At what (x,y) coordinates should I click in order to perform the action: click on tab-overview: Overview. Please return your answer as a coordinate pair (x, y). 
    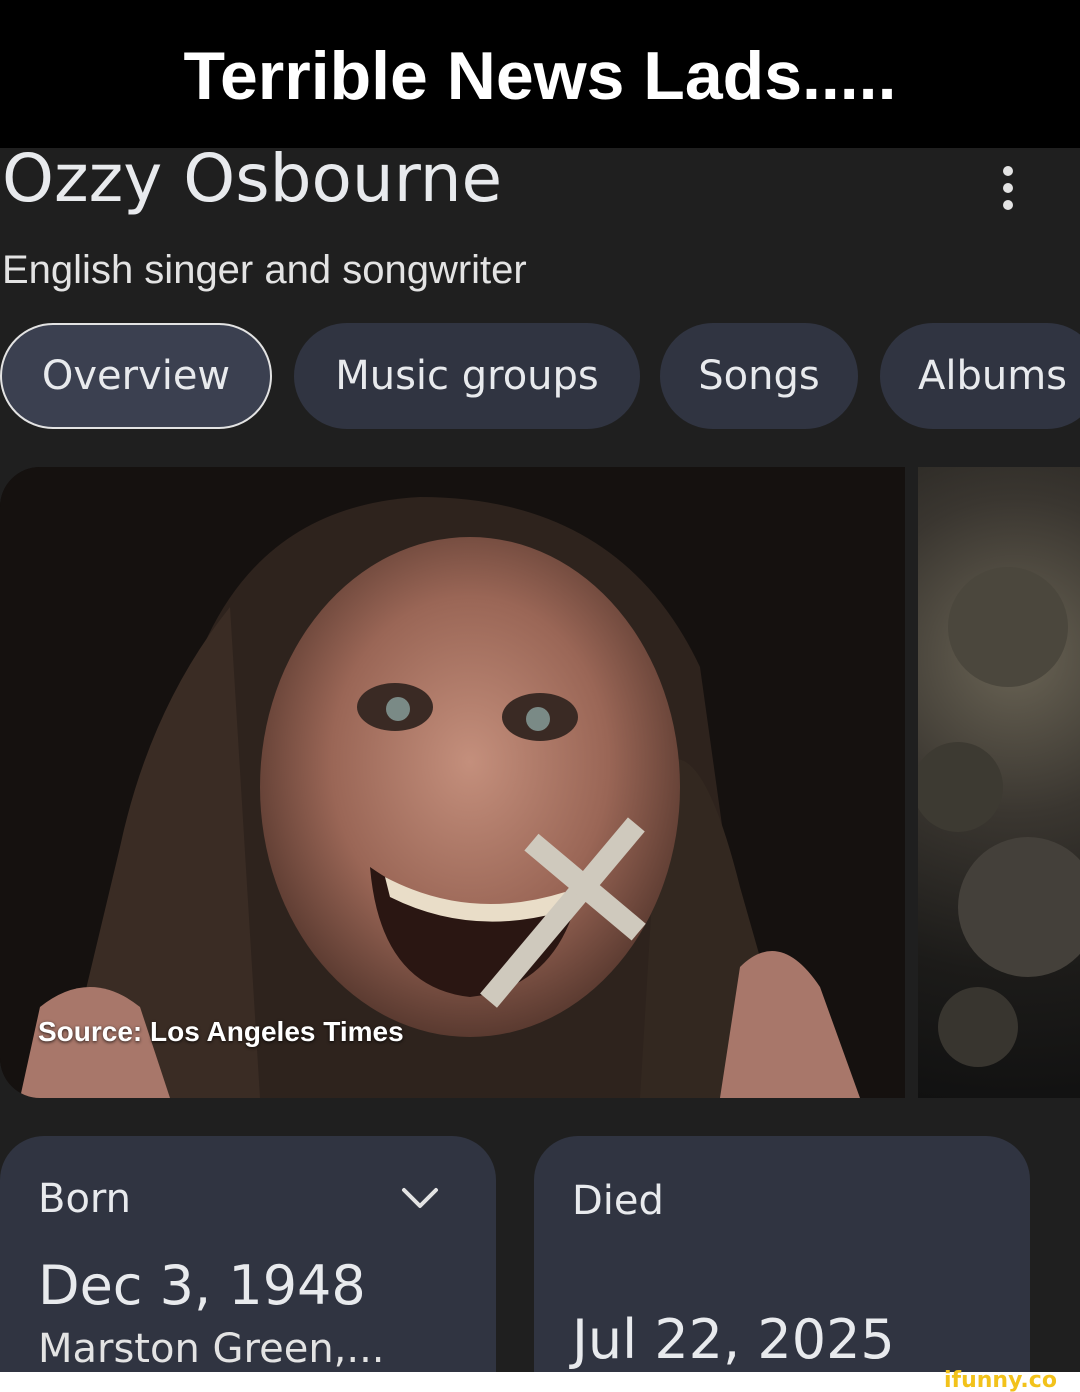
    Looking at the image, I should click on (136, 376).